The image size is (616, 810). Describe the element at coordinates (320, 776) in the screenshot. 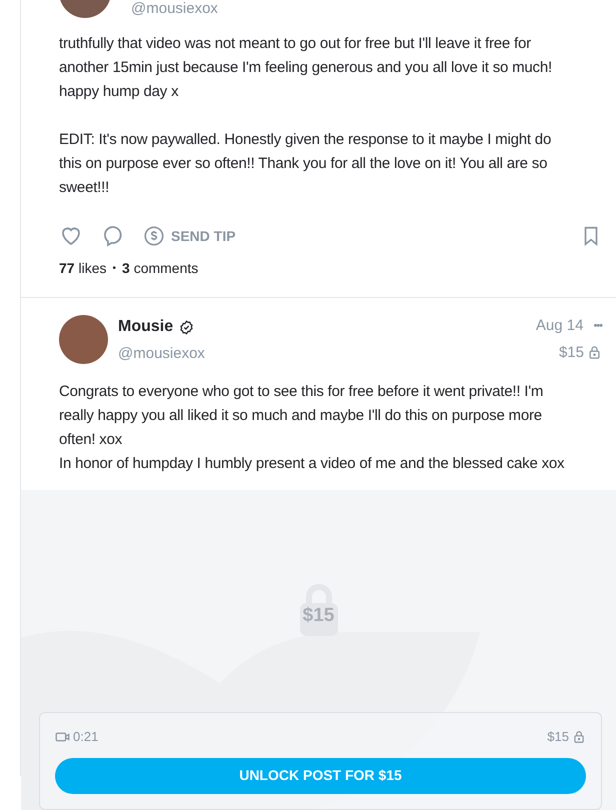

I see `unlock-post-button: UNLOCK POST FOR $15` at that location.